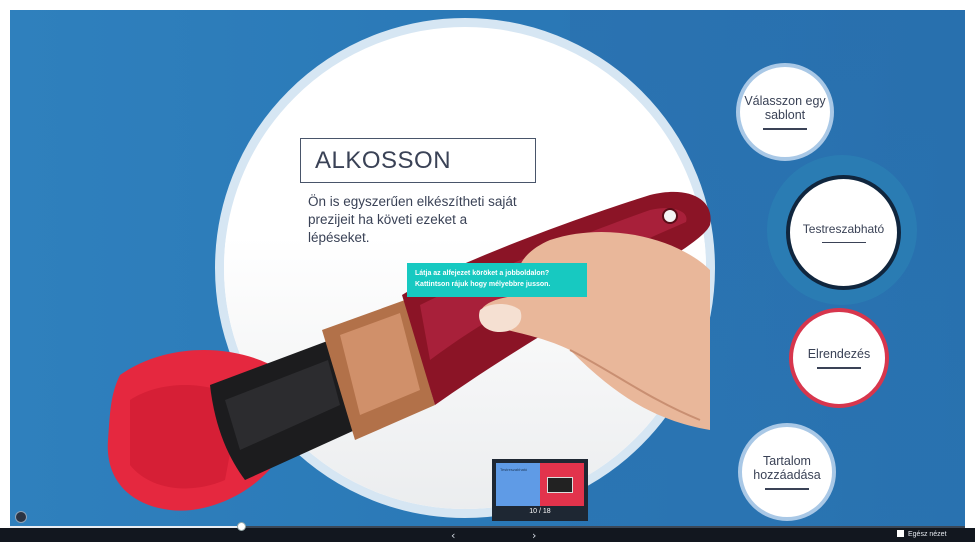  What do you see at coordinates (787, 468) in the screenshot?
I see `node-label: Tartalom hozzáadása` at bounding box center [787, 468].